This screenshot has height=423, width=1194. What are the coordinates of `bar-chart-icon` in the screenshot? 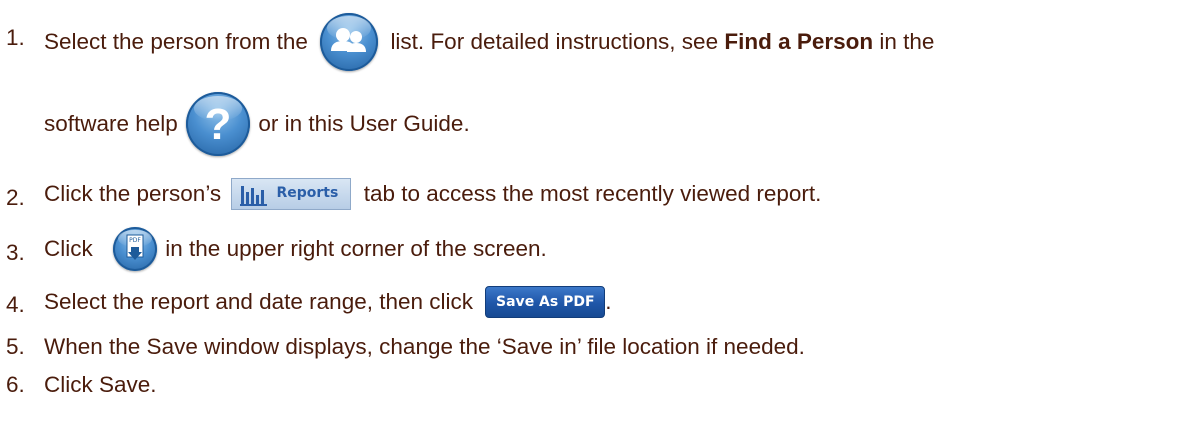 It's located at (254, 196).